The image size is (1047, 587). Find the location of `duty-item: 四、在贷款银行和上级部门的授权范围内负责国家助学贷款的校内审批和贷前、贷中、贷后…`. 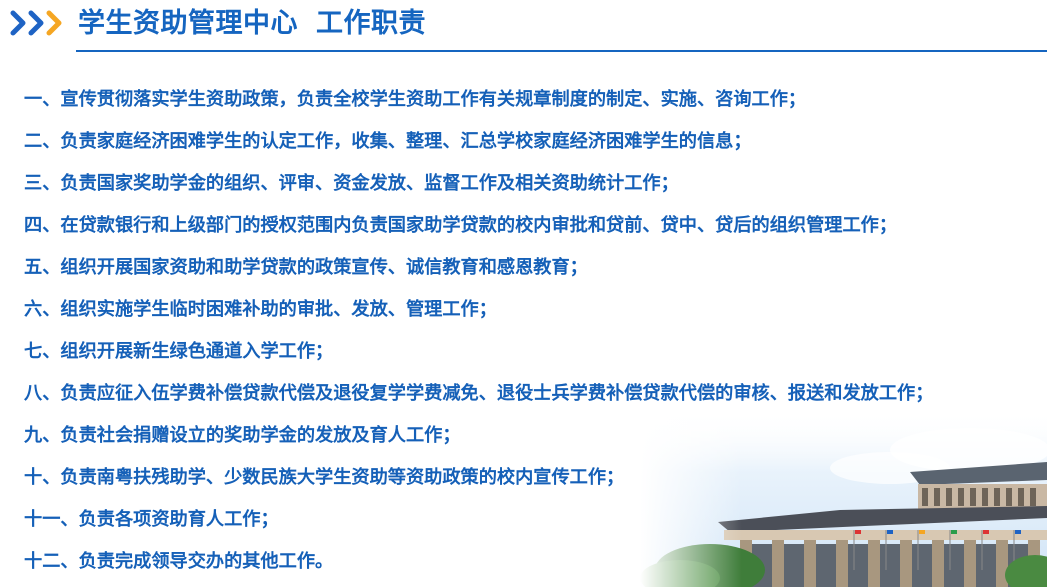

duty-item: 四、在贷款银行和上级部门的授权范围内负责国家助学贷款的校内审批和贷前、贷中、贷后… is located at coordinates (461, 225).